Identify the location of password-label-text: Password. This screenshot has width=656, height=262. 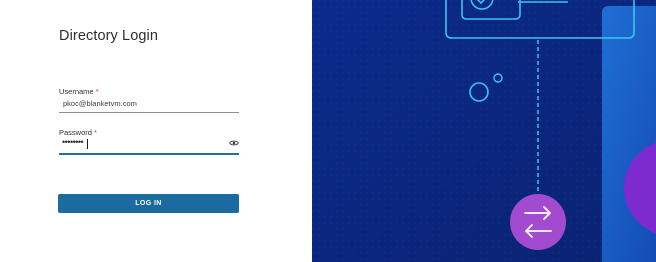
(75, 132).